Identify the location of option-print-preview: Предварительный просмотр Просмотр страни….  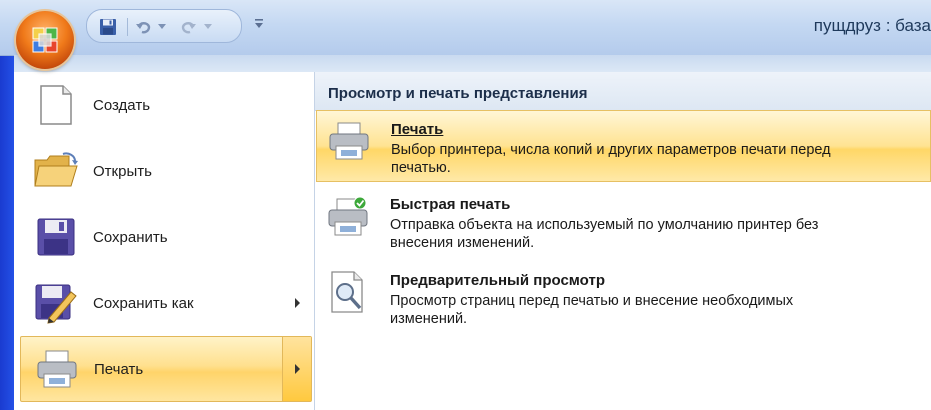
(623, 298).